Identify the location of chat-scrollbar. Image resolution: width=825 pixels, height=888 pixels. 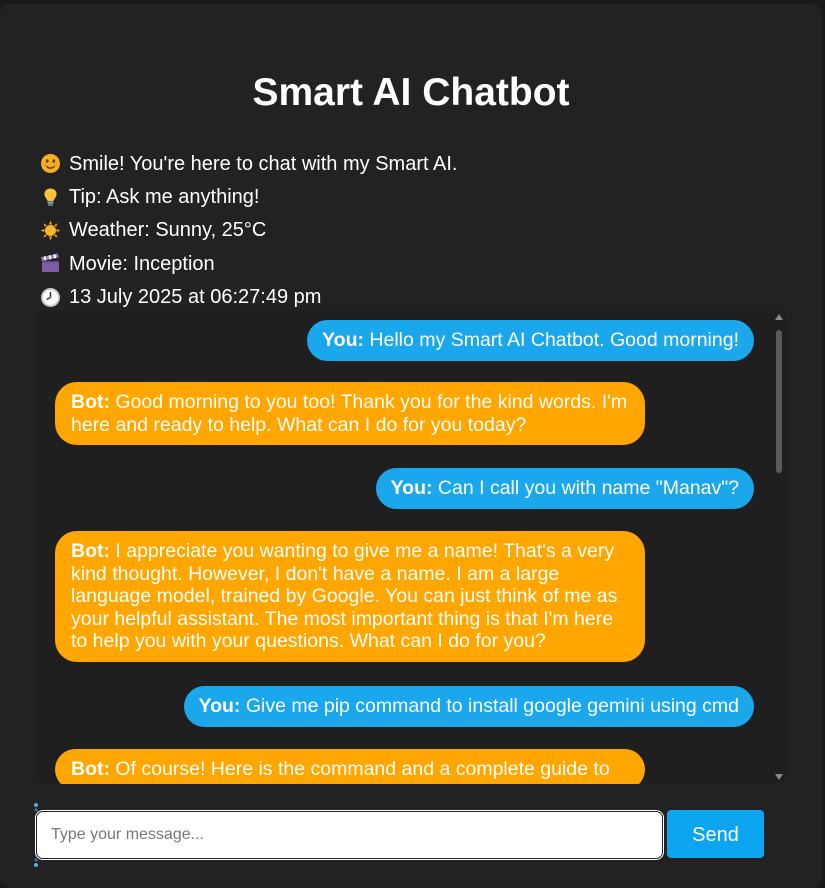
(779, 547).